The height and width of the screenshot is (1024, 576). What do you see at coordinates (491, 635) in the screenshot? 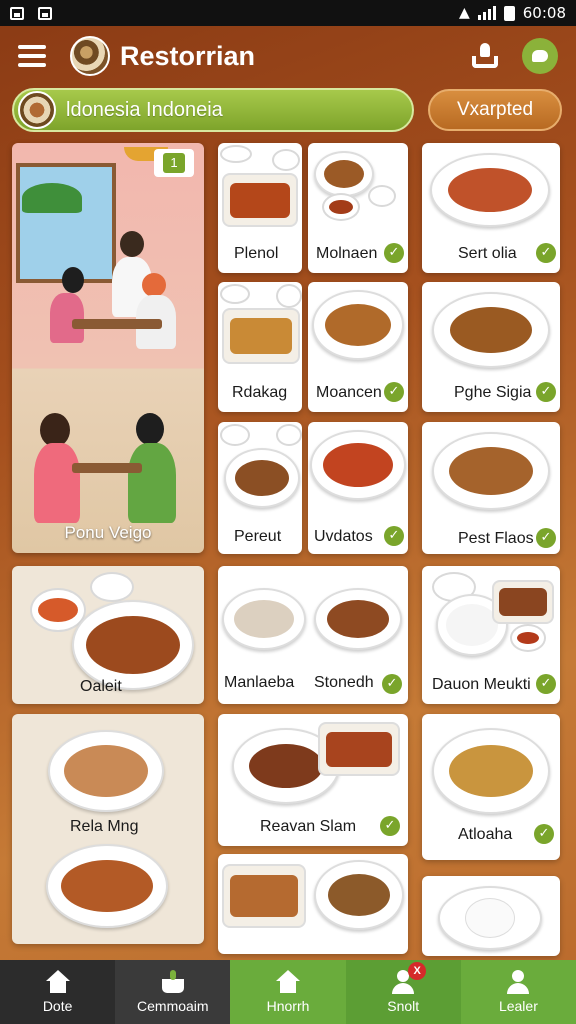
I see `food-card-dauon-meukti: Dauon Meukti ✓` at bounding box center [491, 635].